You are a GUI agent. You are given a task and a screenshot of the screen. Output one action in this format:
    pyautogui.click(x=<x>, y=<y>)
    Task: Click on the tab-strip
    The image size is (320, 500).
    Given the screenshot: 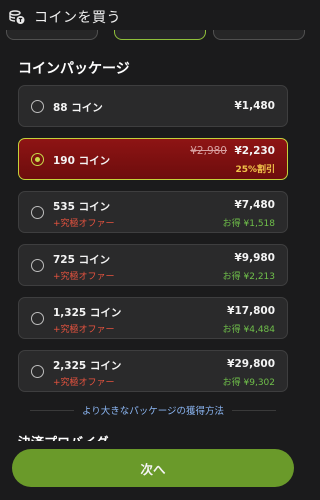 What is the action you would take?
    pyautogui.click(x=153, y=36)
    